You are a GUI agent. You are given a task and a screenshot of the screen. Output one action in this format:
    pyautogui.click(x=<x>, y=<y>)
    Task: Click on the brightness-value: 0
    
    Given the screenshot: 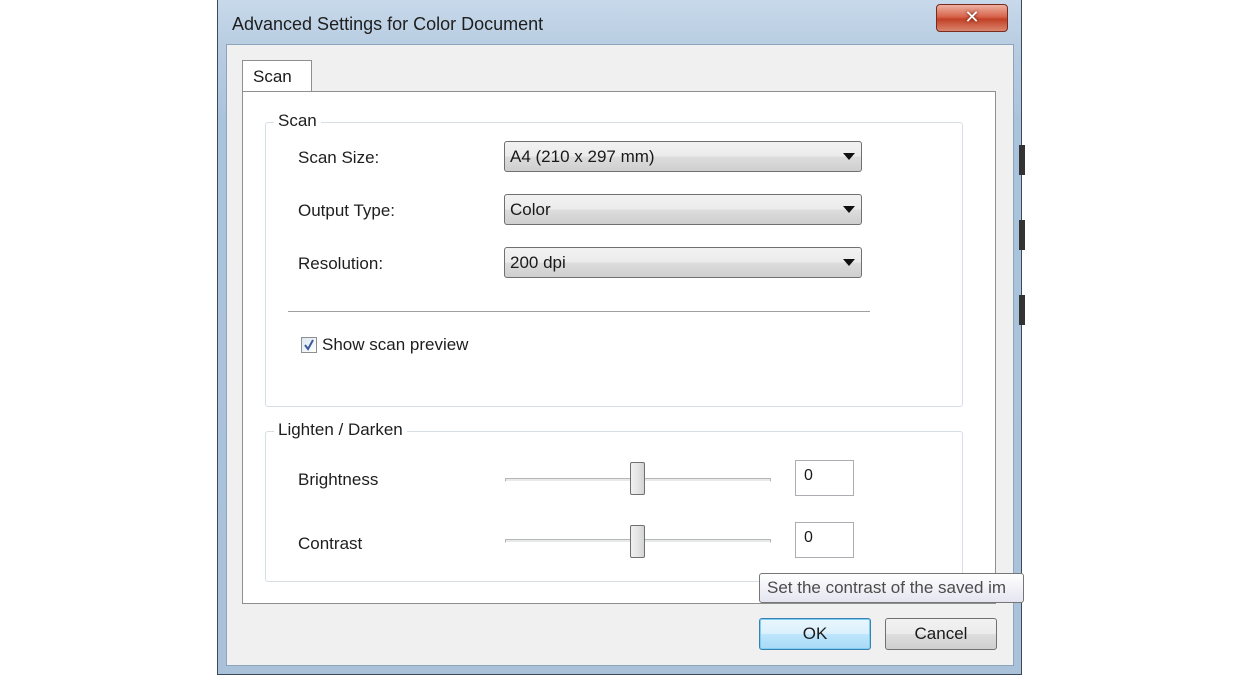 What is the action you would take?
    pyautogui.click(x=808, y=475)
    